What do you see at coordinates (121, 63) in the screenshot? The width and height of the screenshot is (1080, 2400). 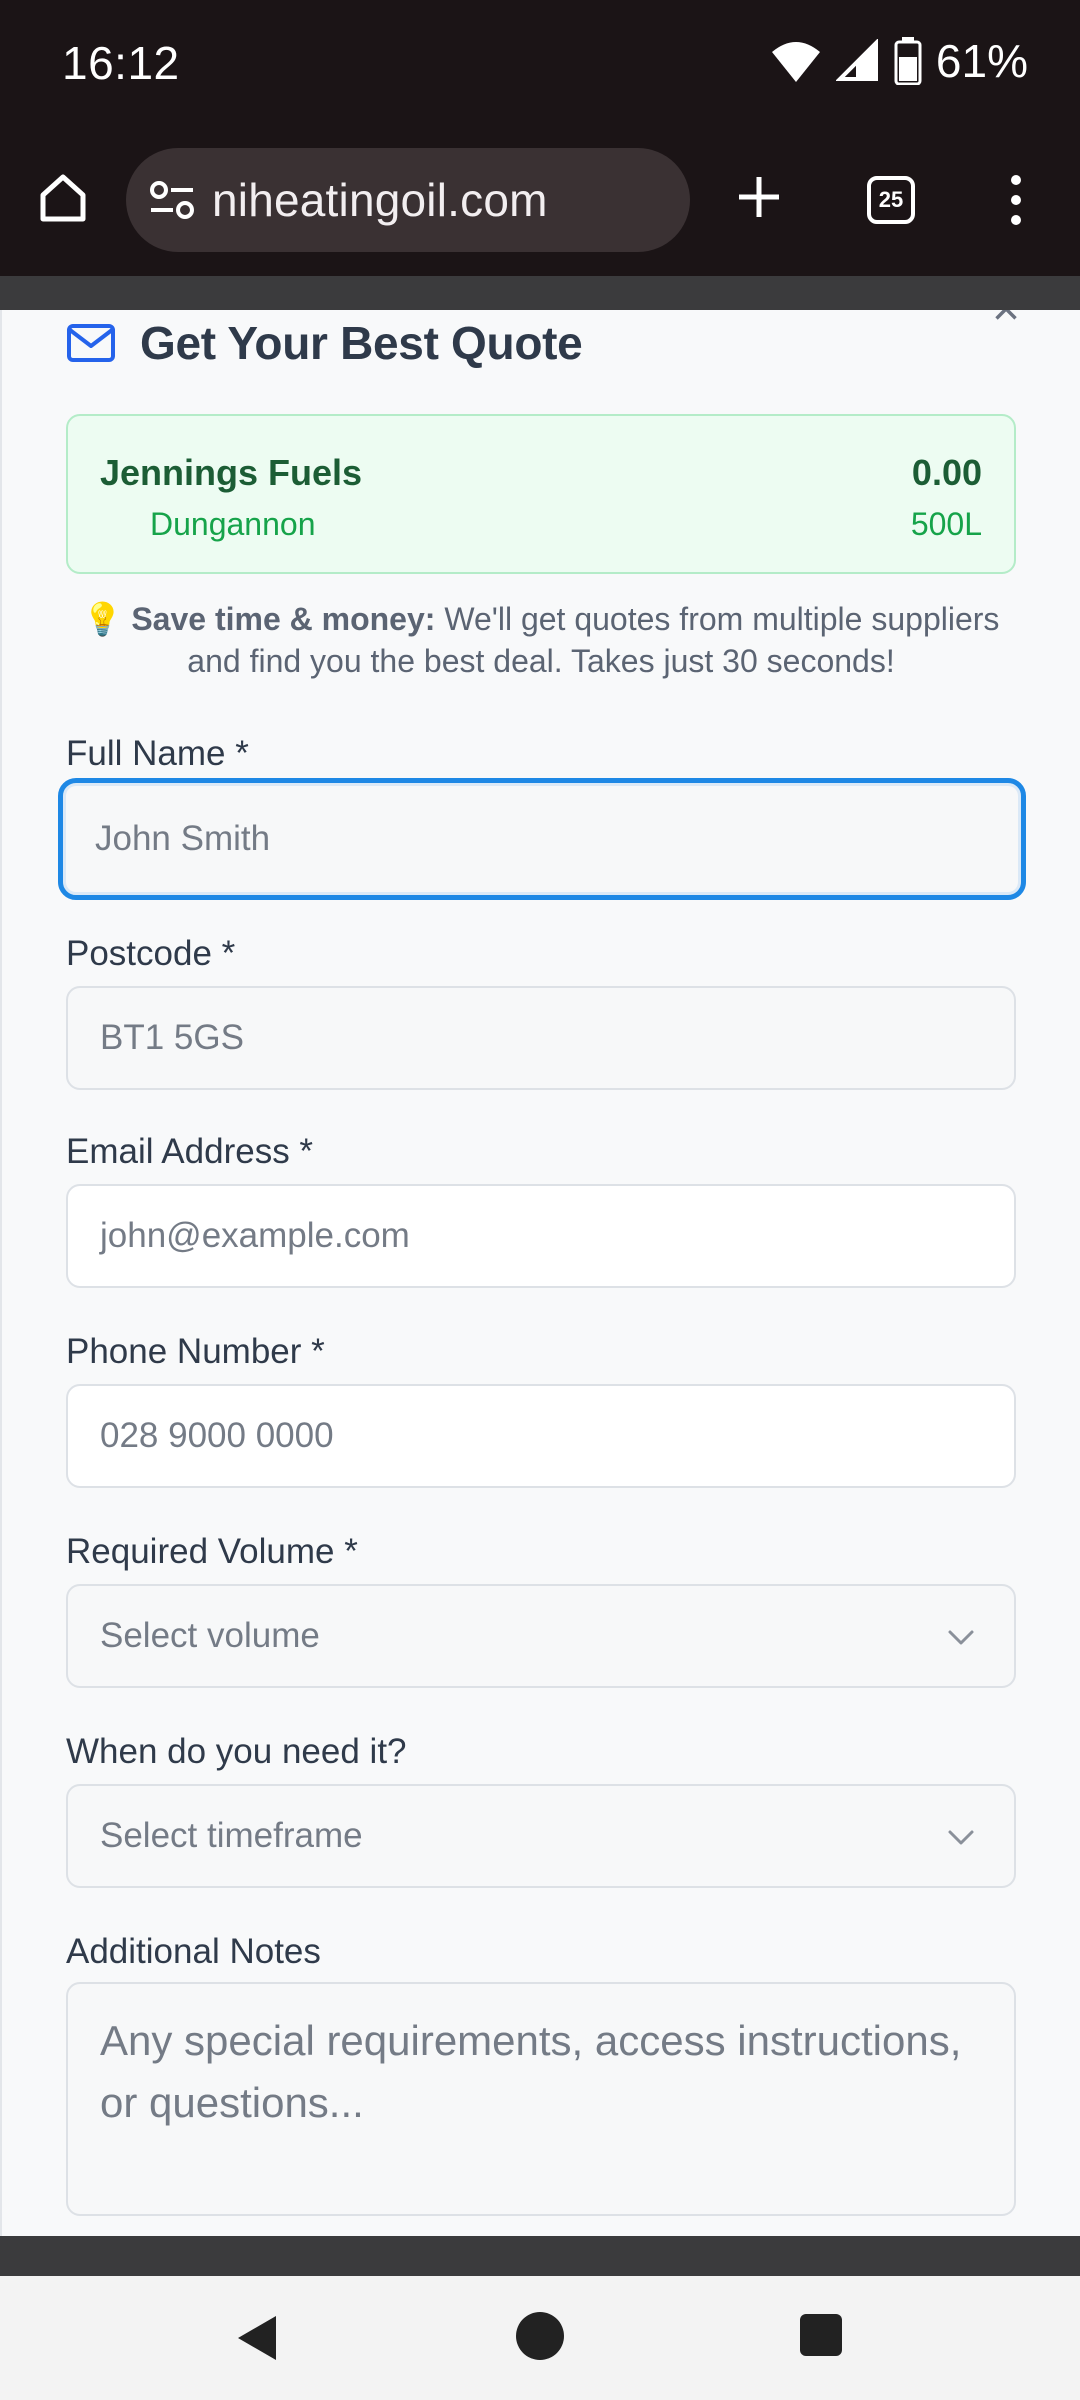 I see `status-time: 16:12` at bounding box center [121, 63].